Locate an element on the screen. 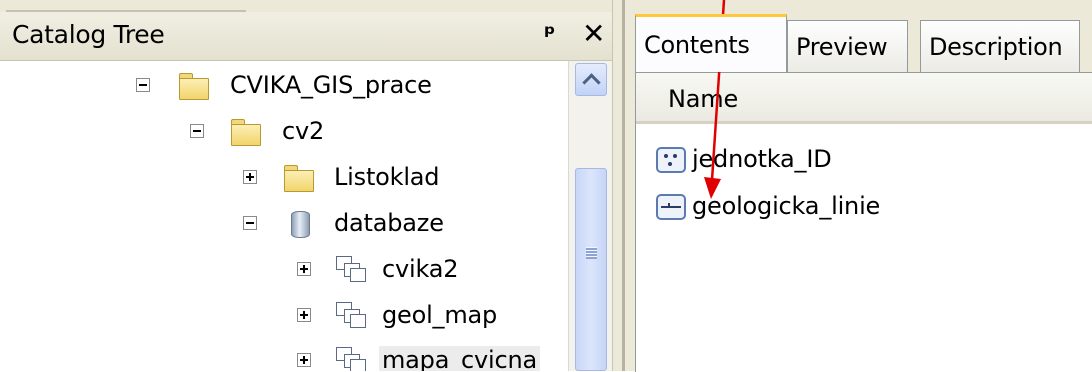  tree-node-databaze: databaze is located at coordinates (284, 225).